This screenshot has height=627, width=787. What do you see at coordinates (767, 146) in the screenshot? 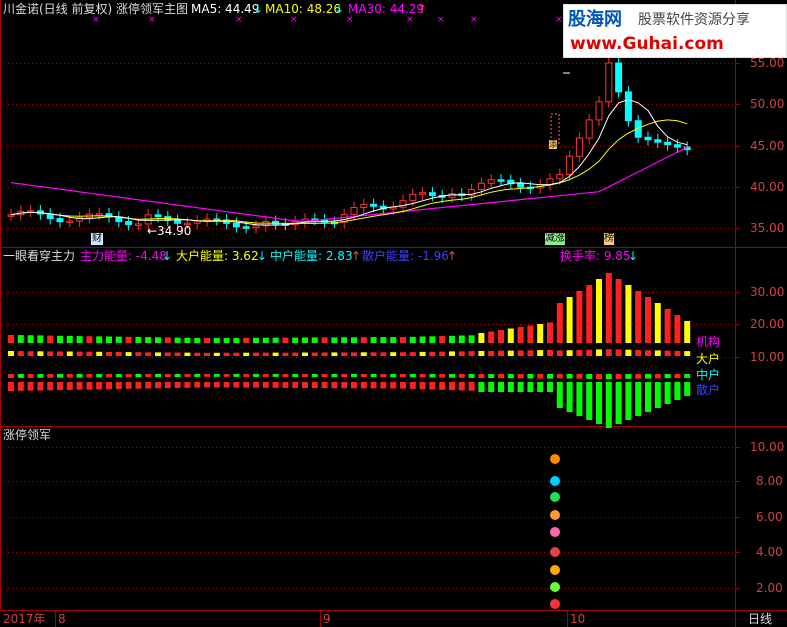
I see `axis1-45: 45.00` at bounding box center [767, 146].